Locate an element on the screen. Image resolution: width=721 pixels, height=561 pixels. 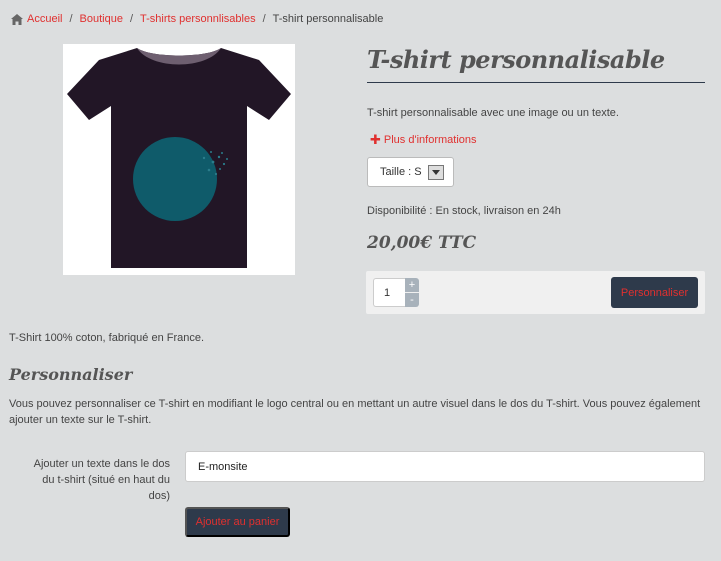
breadcrumb-current: T-shirt personnalisable is located at coordinates (328, 19).